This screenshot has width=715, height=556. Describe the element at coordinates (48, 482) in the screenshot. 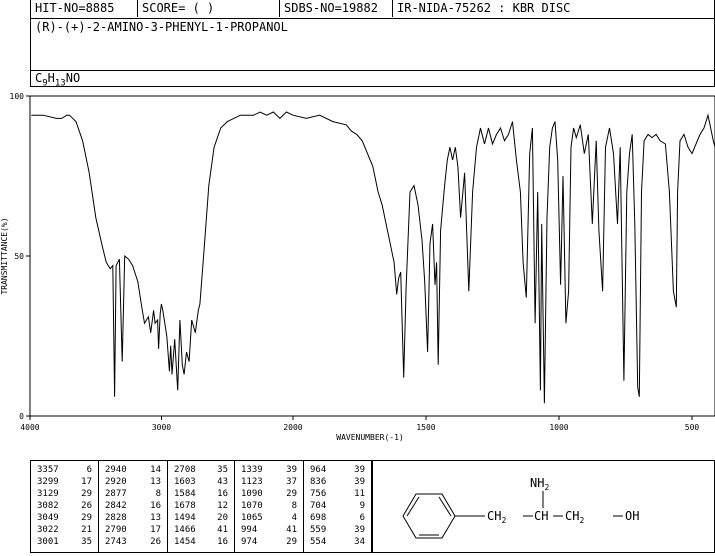

I see `peak-wavenumber: 3299` at that location.